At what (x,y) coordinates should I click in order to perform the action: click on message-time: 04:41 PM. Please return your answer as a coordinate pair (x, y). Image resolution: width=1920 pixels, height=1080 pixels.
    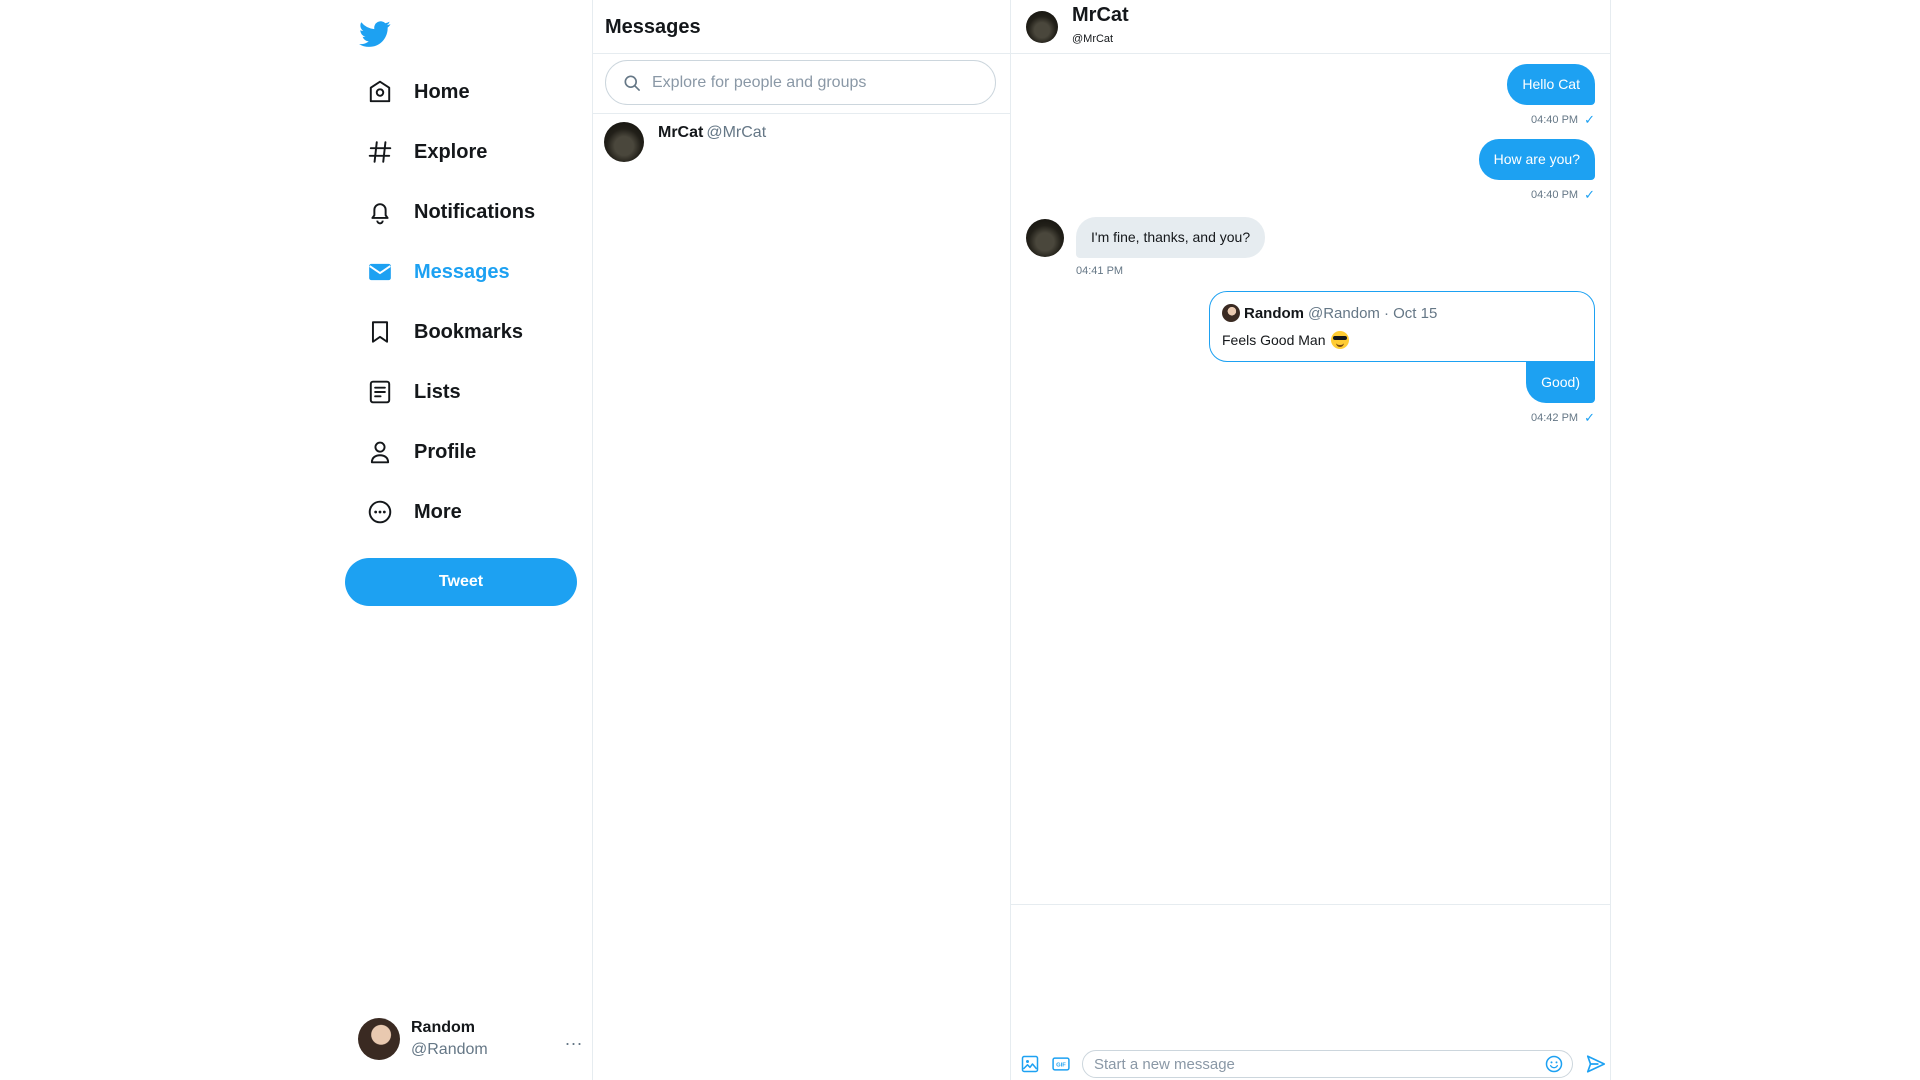
    Looking at the image, I should click on (1170, 271).